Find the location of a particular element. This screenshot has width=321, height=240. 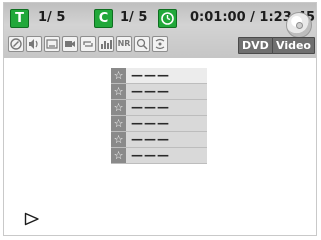

play-icon is located at coordinates (32, 220).